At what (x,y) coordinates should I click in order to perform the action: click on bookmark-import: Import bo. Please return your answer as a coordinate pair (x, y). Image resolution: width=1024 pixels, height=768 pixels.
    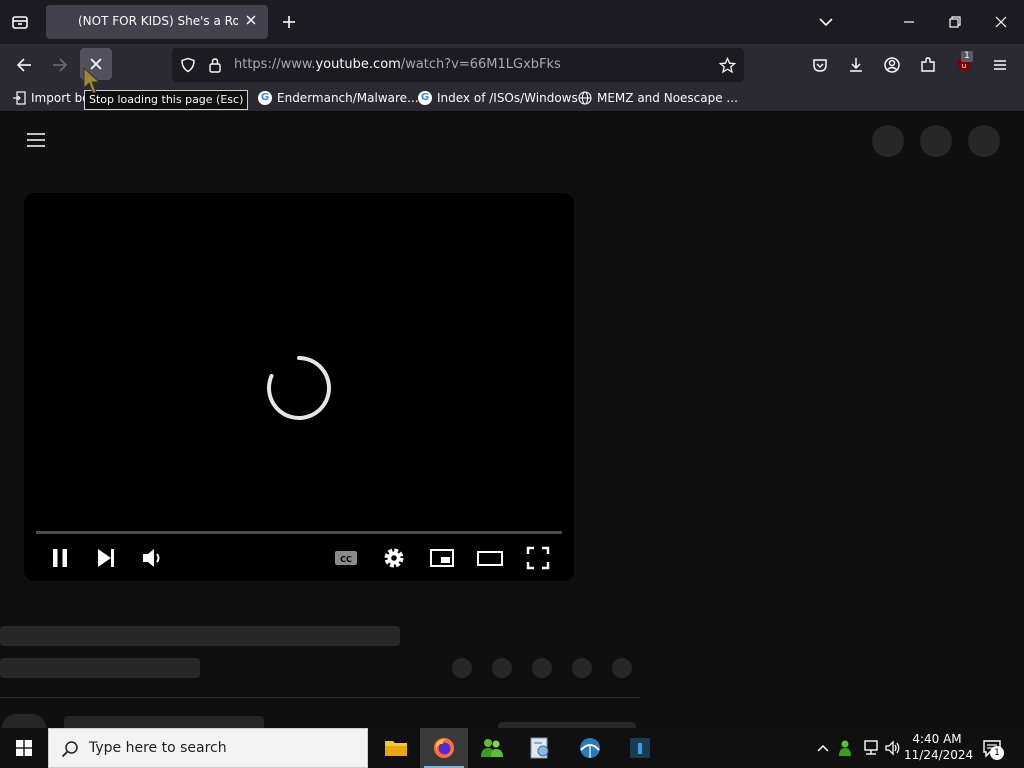
    Looking at the image, I should click on (51, 98).